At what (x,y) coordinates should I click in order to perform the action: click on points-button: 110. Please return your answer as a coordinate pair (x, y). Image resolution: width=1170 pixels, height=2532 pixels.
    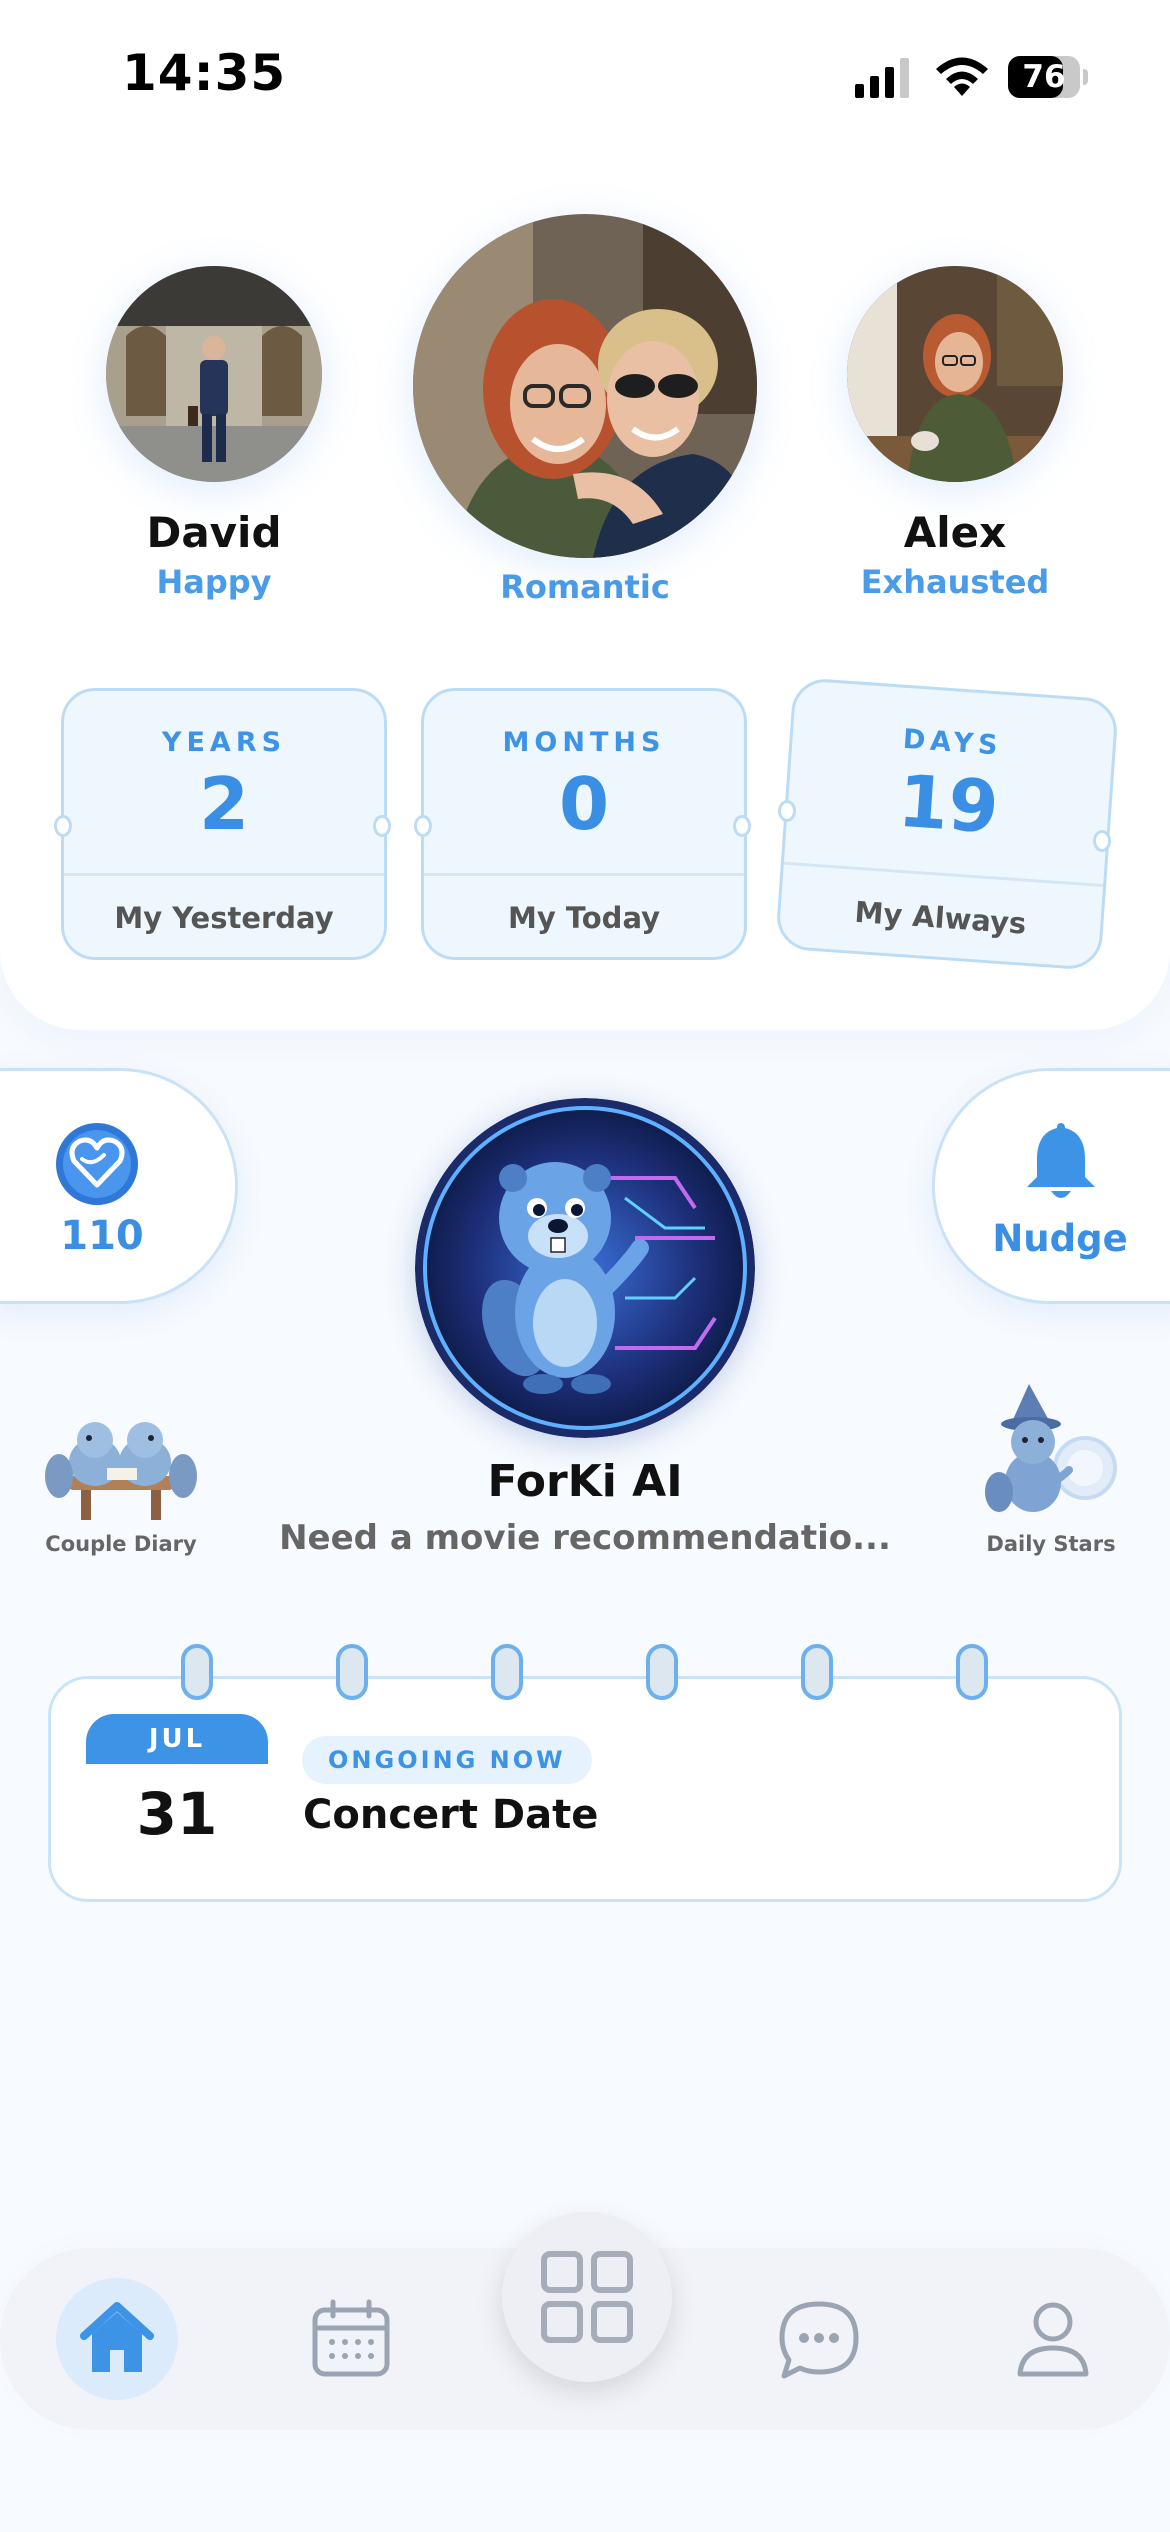
    Looking at the image, I should click on (119, 1186).